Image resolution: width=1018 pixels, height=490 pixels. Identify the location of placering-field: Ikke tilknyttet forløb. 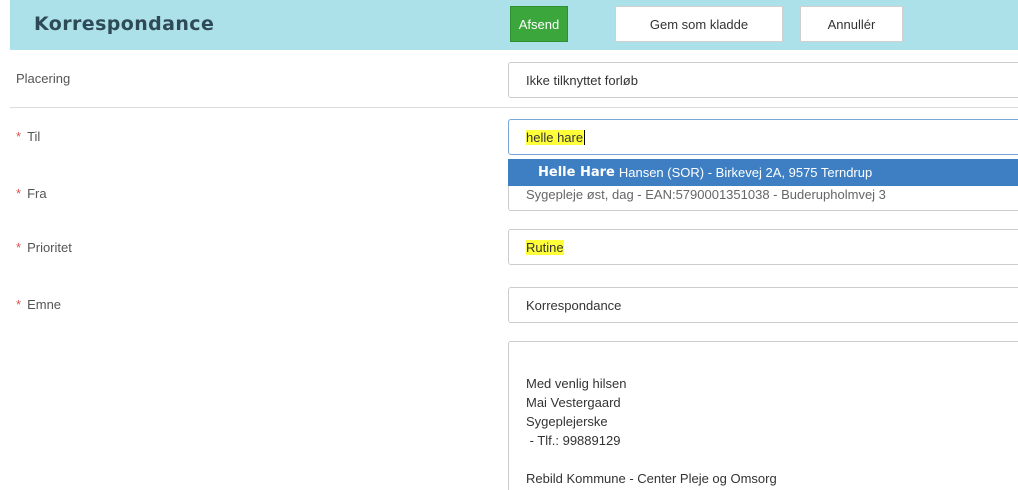
(763, 80).